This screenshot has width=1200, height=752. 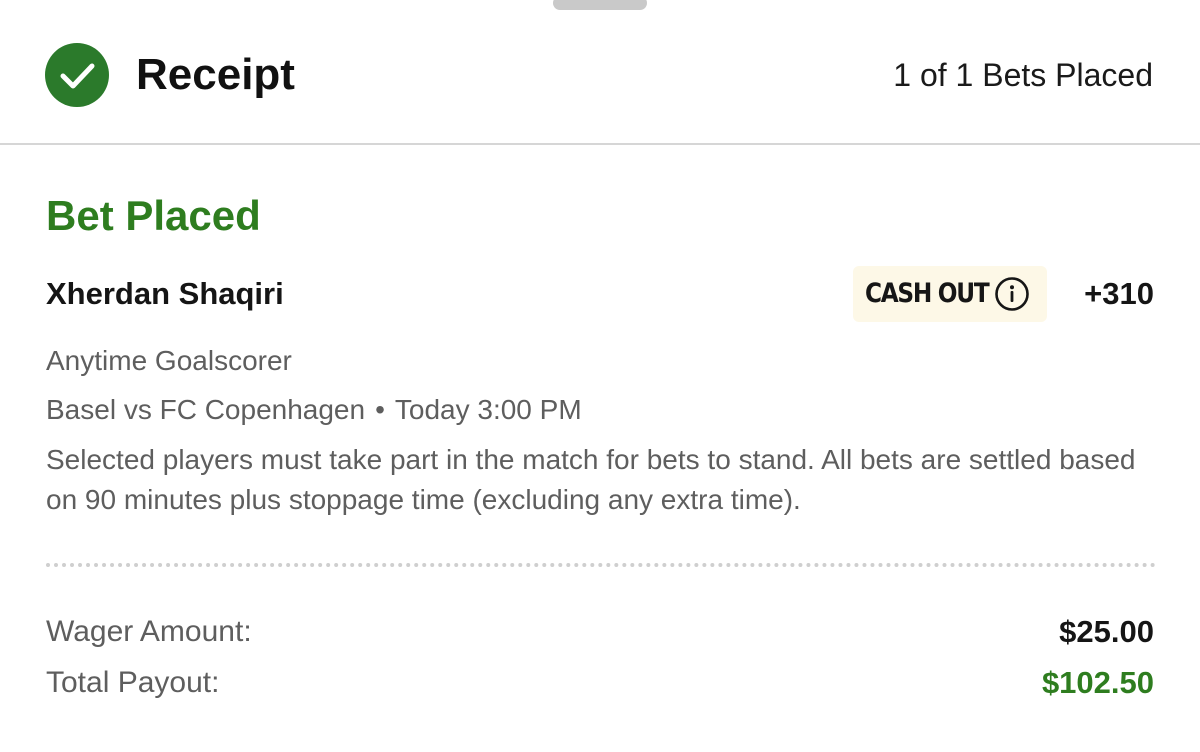 I want to click on bet-odds: +310, so click(x=1119, y=293).